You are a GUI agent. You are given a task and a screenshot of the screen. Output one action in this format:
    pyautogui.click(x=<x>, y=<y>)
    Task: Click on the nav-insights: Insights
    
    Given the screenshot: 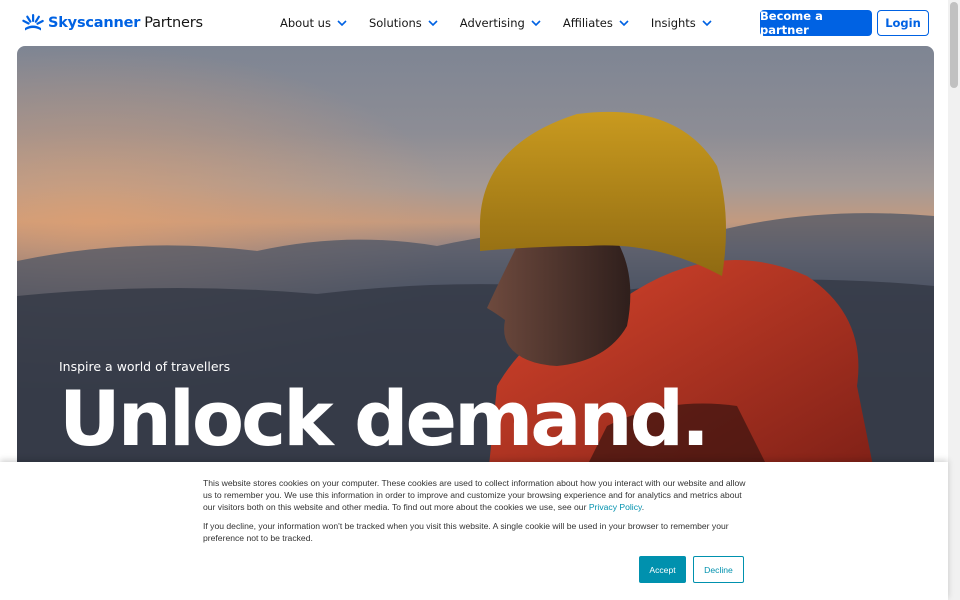 What is the action you would take?
    pyautogui.click(x=681, y=23)
    